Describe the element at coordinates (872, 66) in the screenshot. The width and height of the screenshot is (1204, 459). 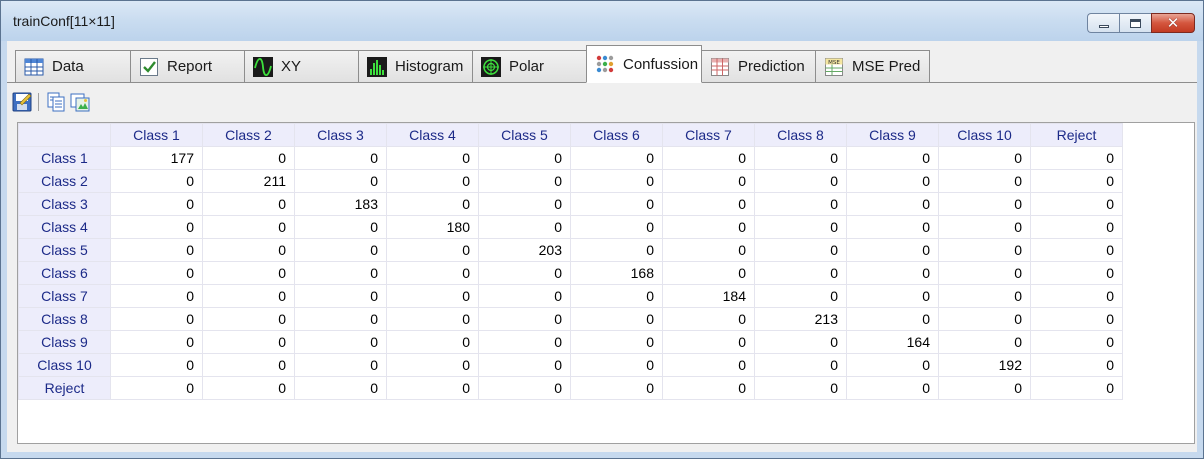
I see `tab-mse-pred: MSE MSE Pred` at that location.